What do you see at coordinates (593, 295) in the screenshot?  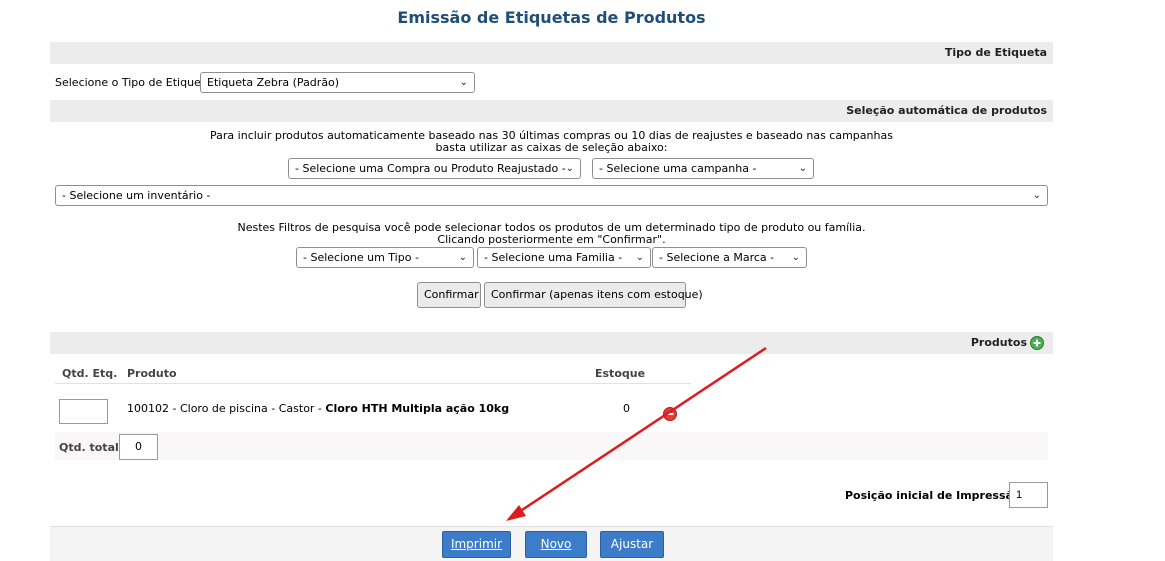 I see `confirmar-estoque-button: Confirmar (apenas itens com estoque)` at bounding box center [593, 295].